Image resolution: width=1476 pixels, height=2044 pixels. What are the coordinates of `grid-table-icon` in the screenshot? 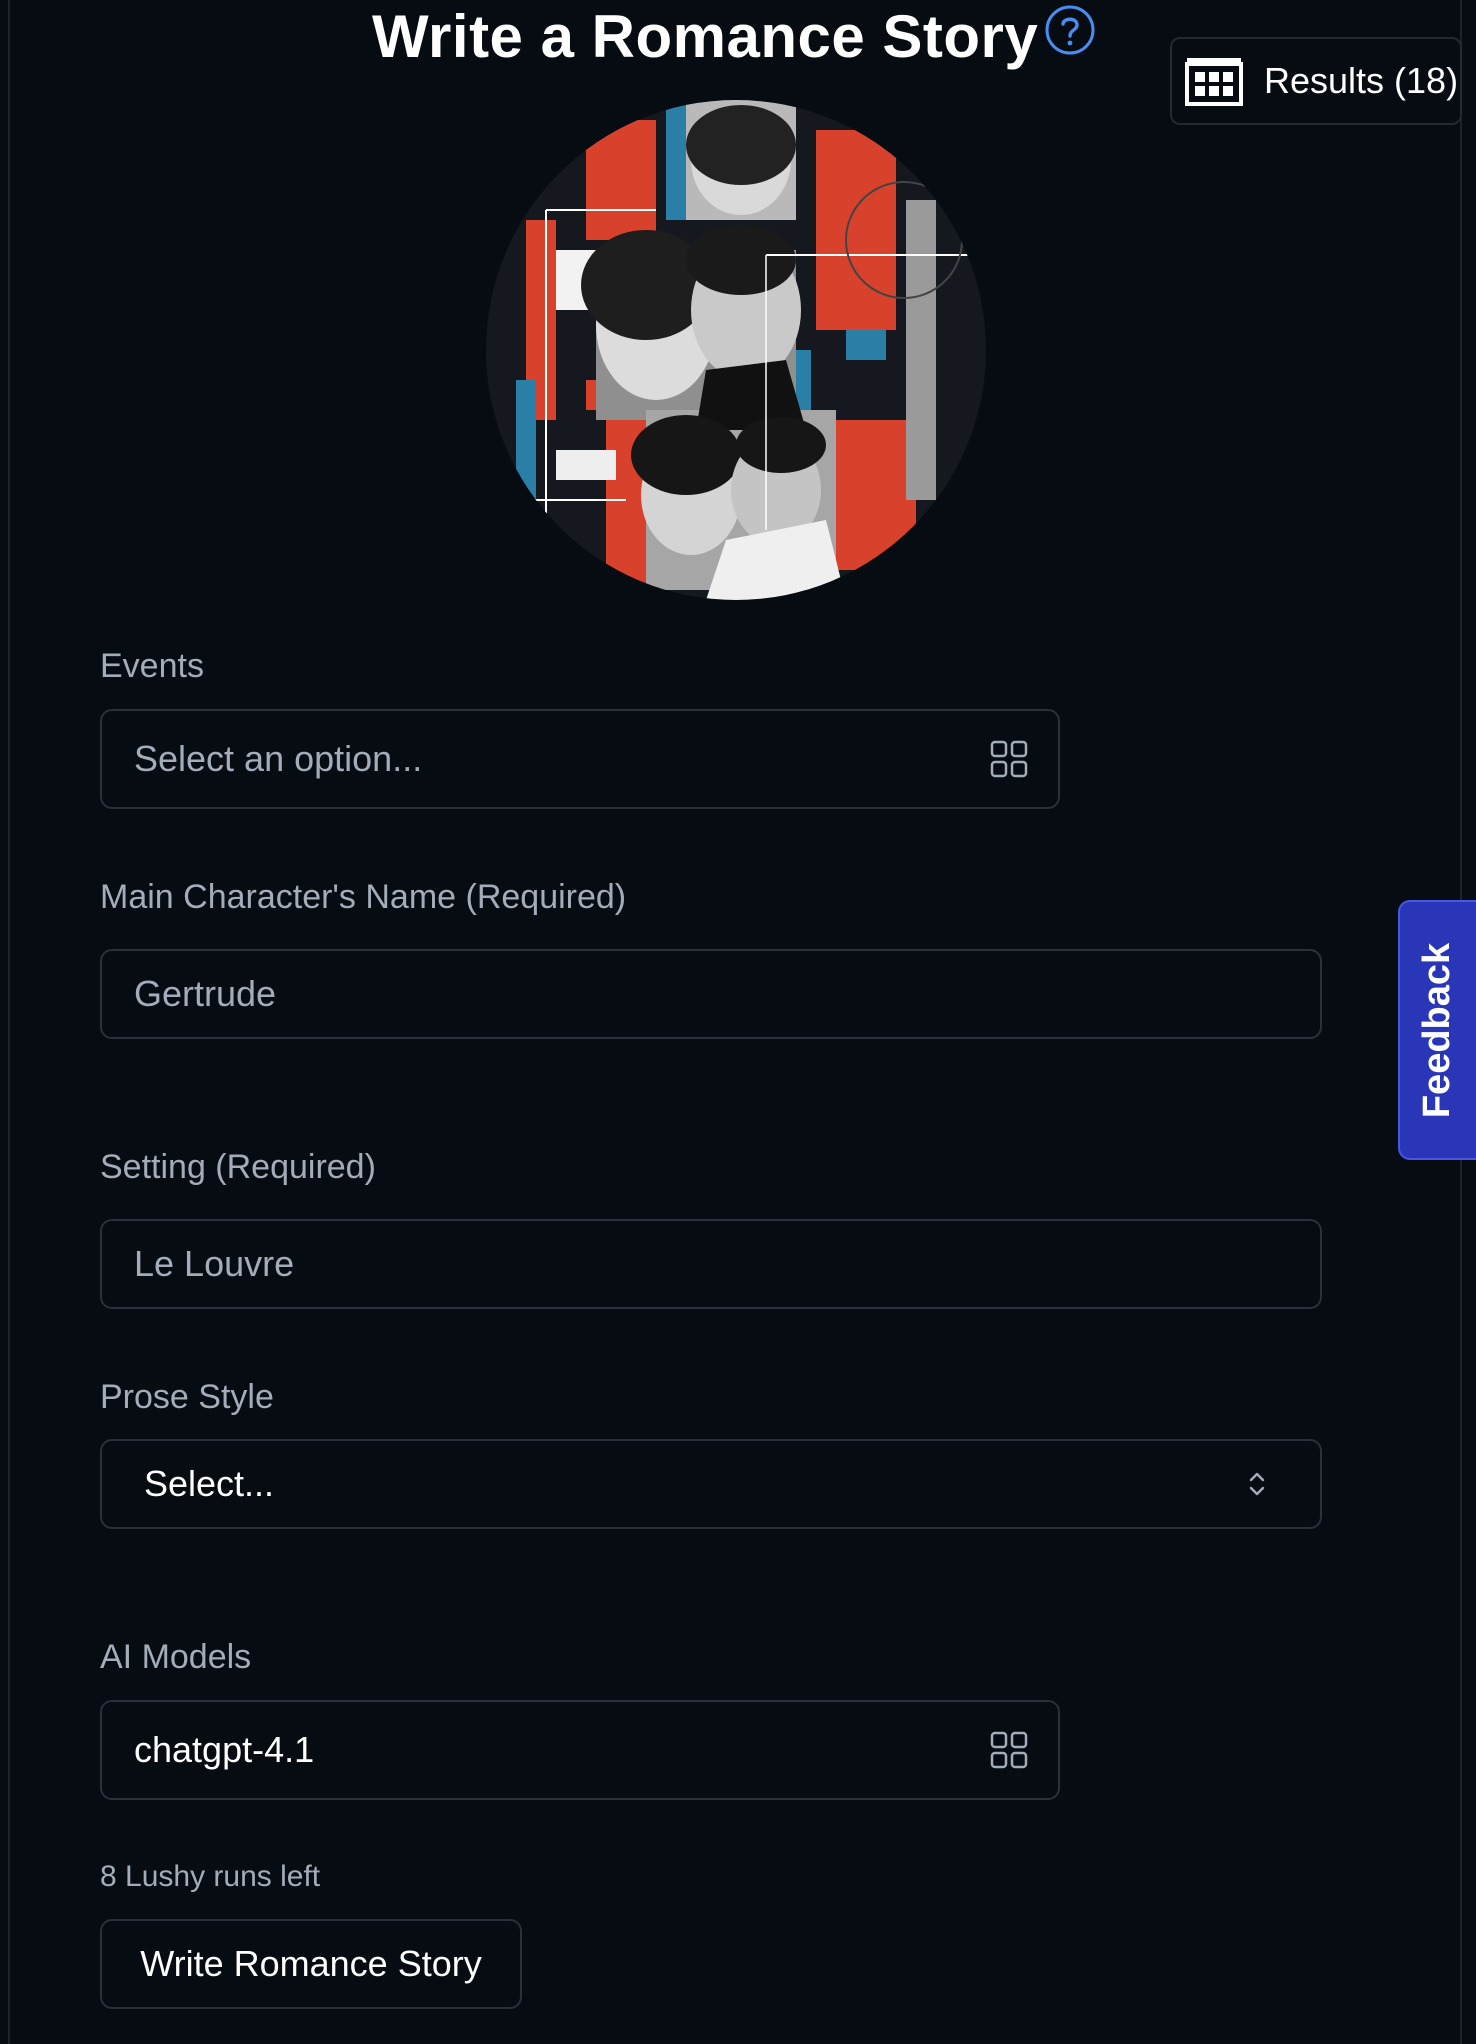 It's located at (1214, 82).